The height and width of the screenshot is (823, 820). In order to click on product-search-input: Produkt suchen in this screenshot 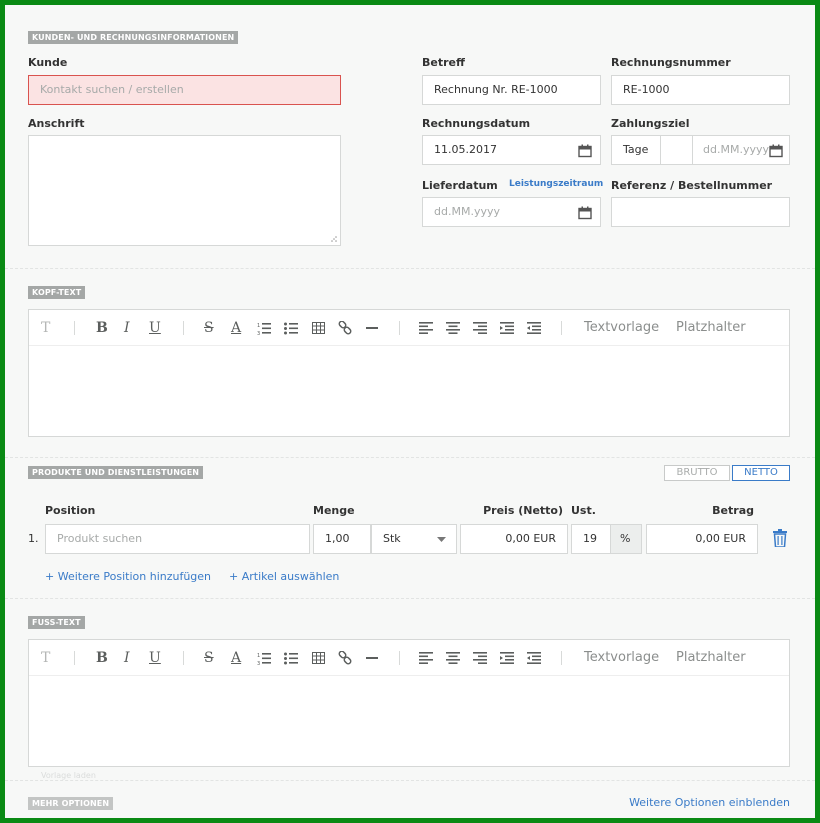, I will do `click(177, 539)`.